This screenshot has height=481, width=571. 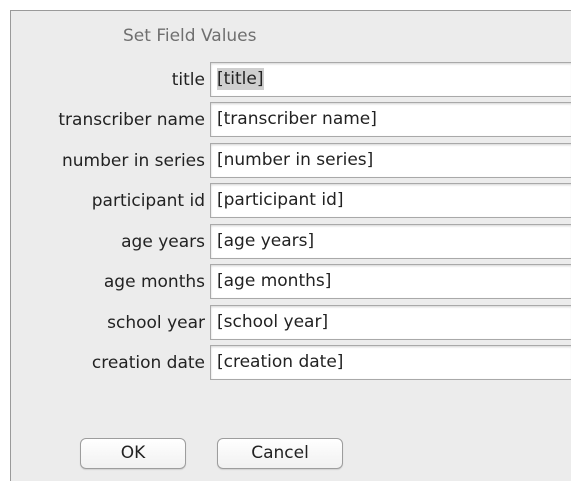 I want to click on field-label-title: title, so click(x=188, y=80).